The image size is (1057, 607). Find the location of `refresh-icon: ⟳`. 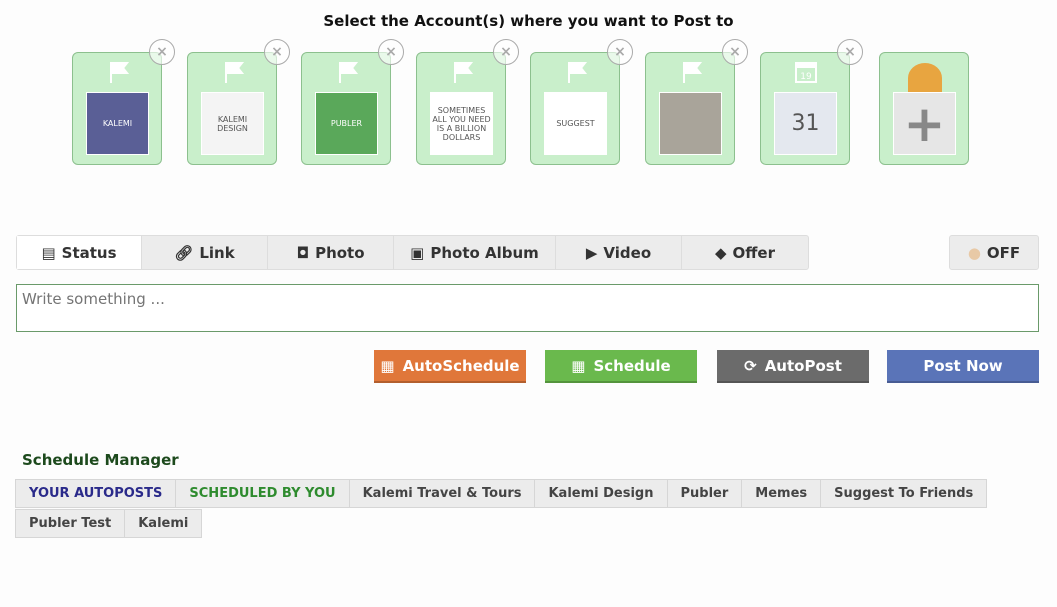

refresh-icon: ⟳ is located at coordinates (750, 365).